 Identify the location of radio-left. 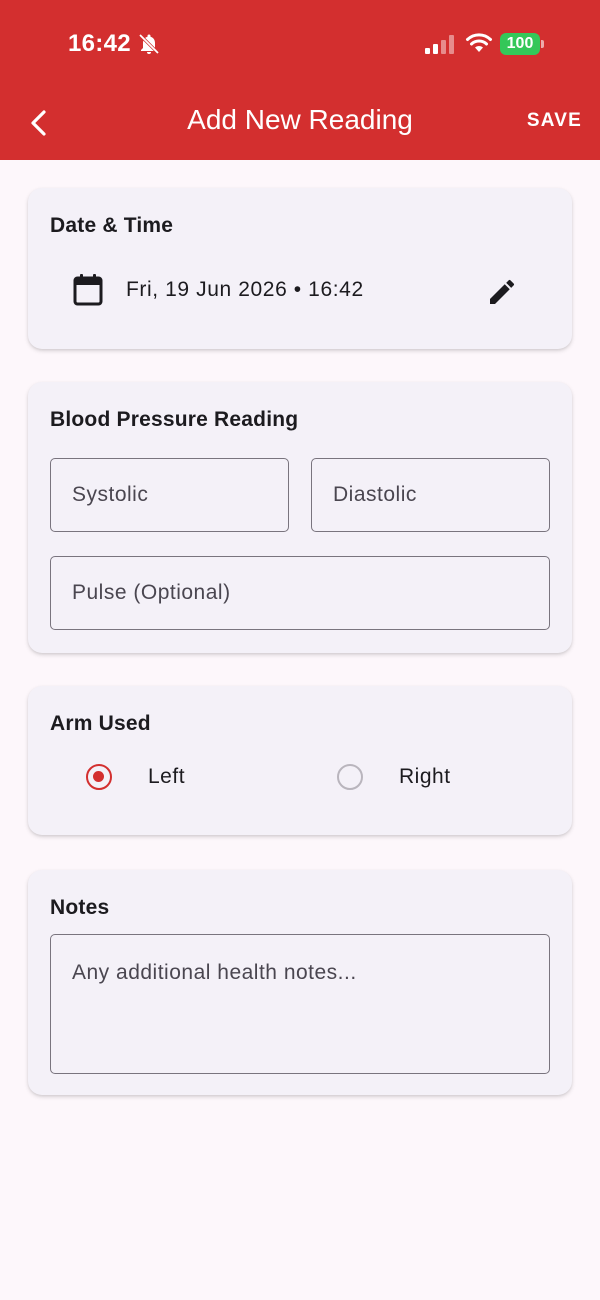
(99, 777).